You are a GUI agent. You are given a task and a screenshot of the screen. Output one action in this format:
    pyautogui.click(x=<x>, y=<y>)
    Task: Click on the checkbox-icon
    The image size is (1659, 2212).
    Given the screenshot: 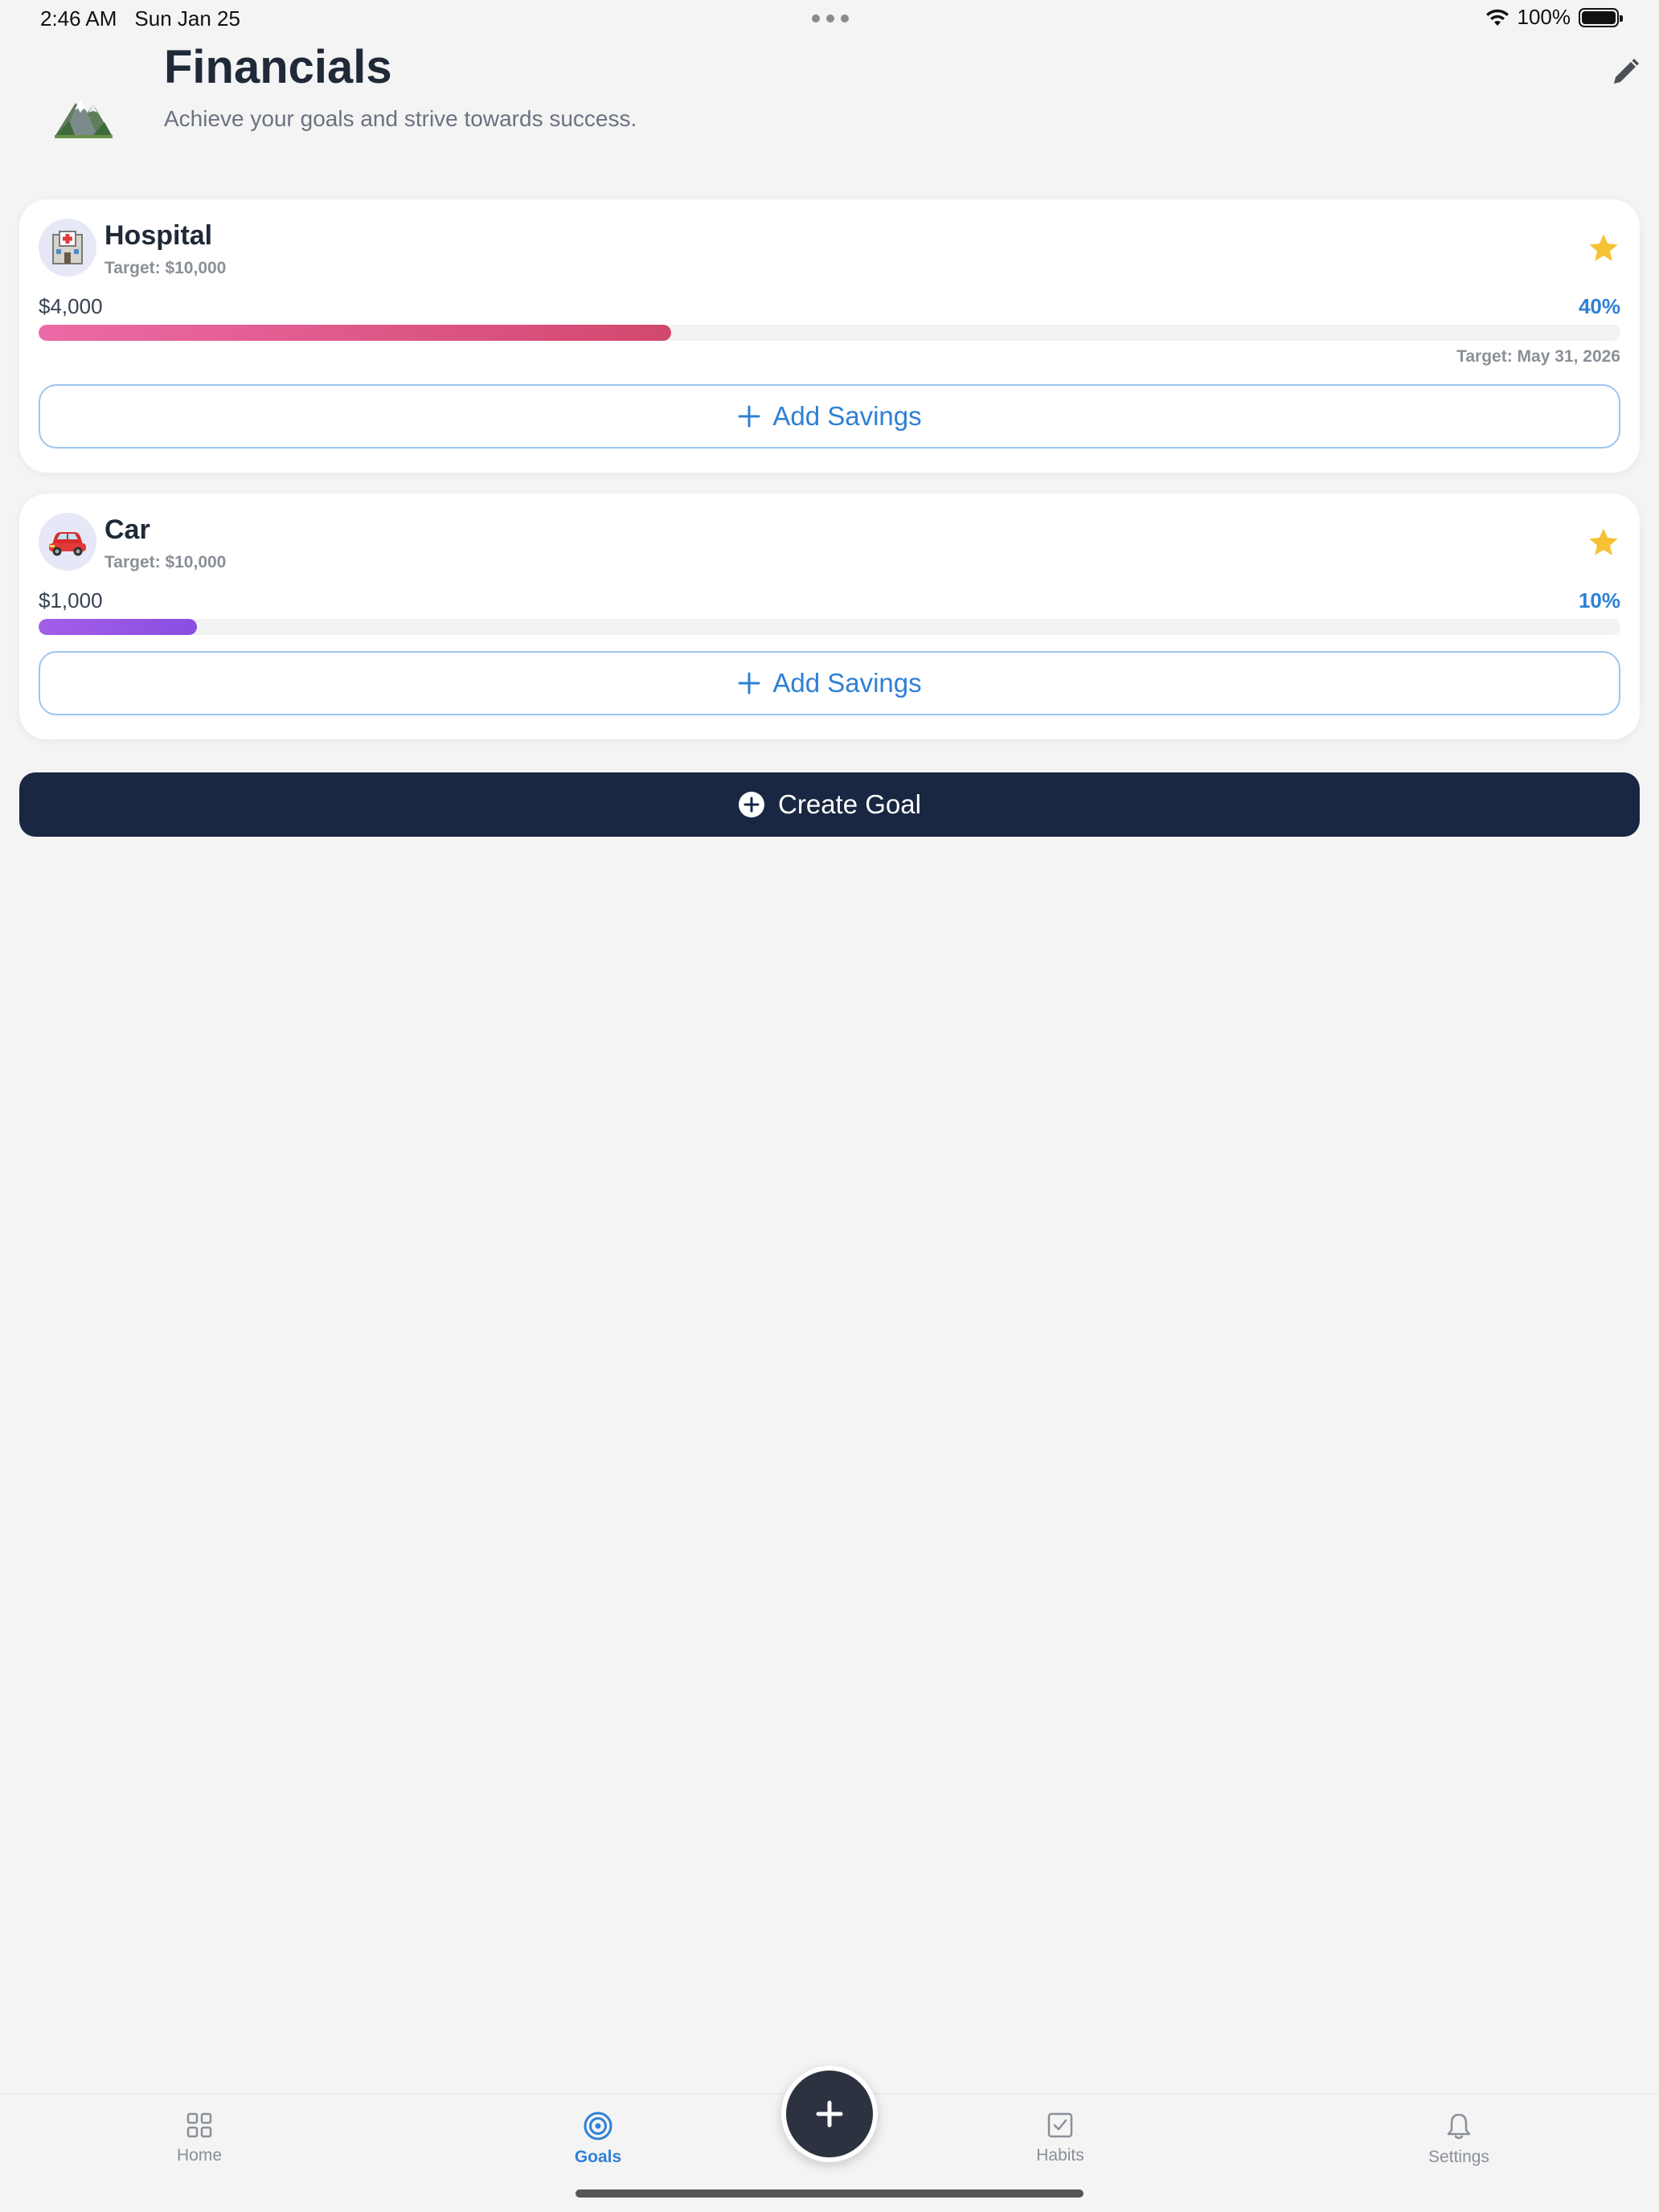 What is the action you would take?
    pyautogui.click(x=1060, y=2125)
    